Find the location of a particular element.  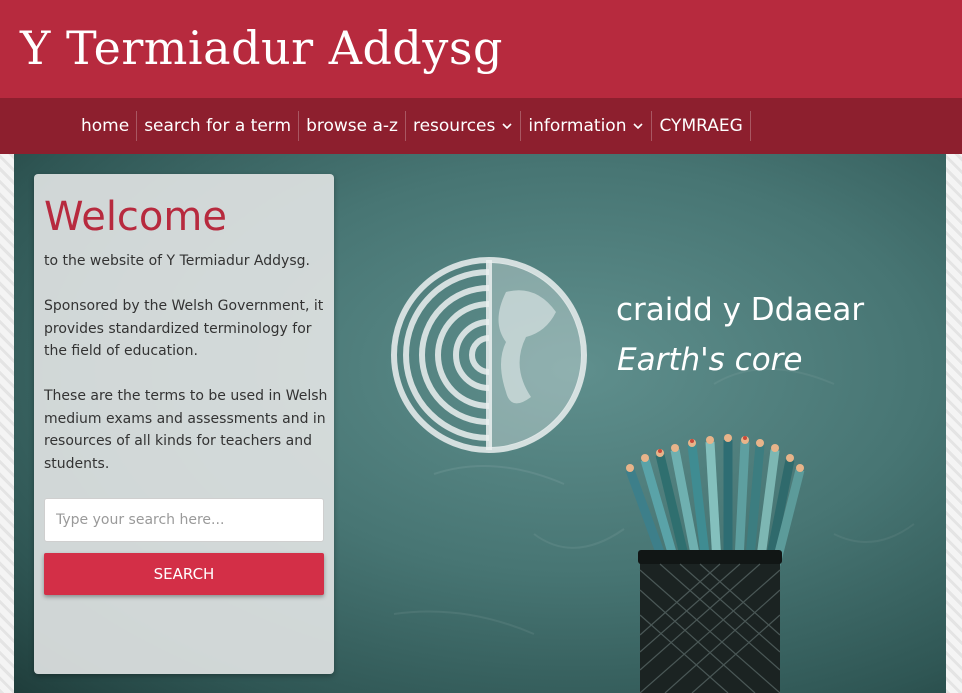

featured-term-english: Earth's core is located at coordinates (710, 360).